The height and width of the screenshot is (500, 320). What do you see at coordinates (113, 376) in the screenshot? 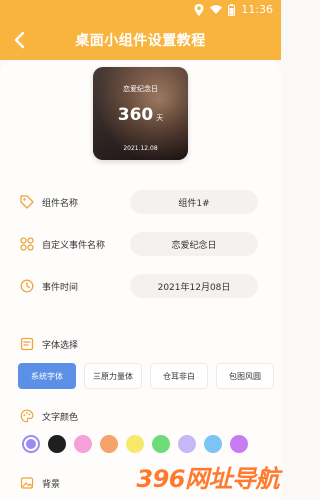
I see `font-option-2: 三原力量体` at bounding box center [113, 376].